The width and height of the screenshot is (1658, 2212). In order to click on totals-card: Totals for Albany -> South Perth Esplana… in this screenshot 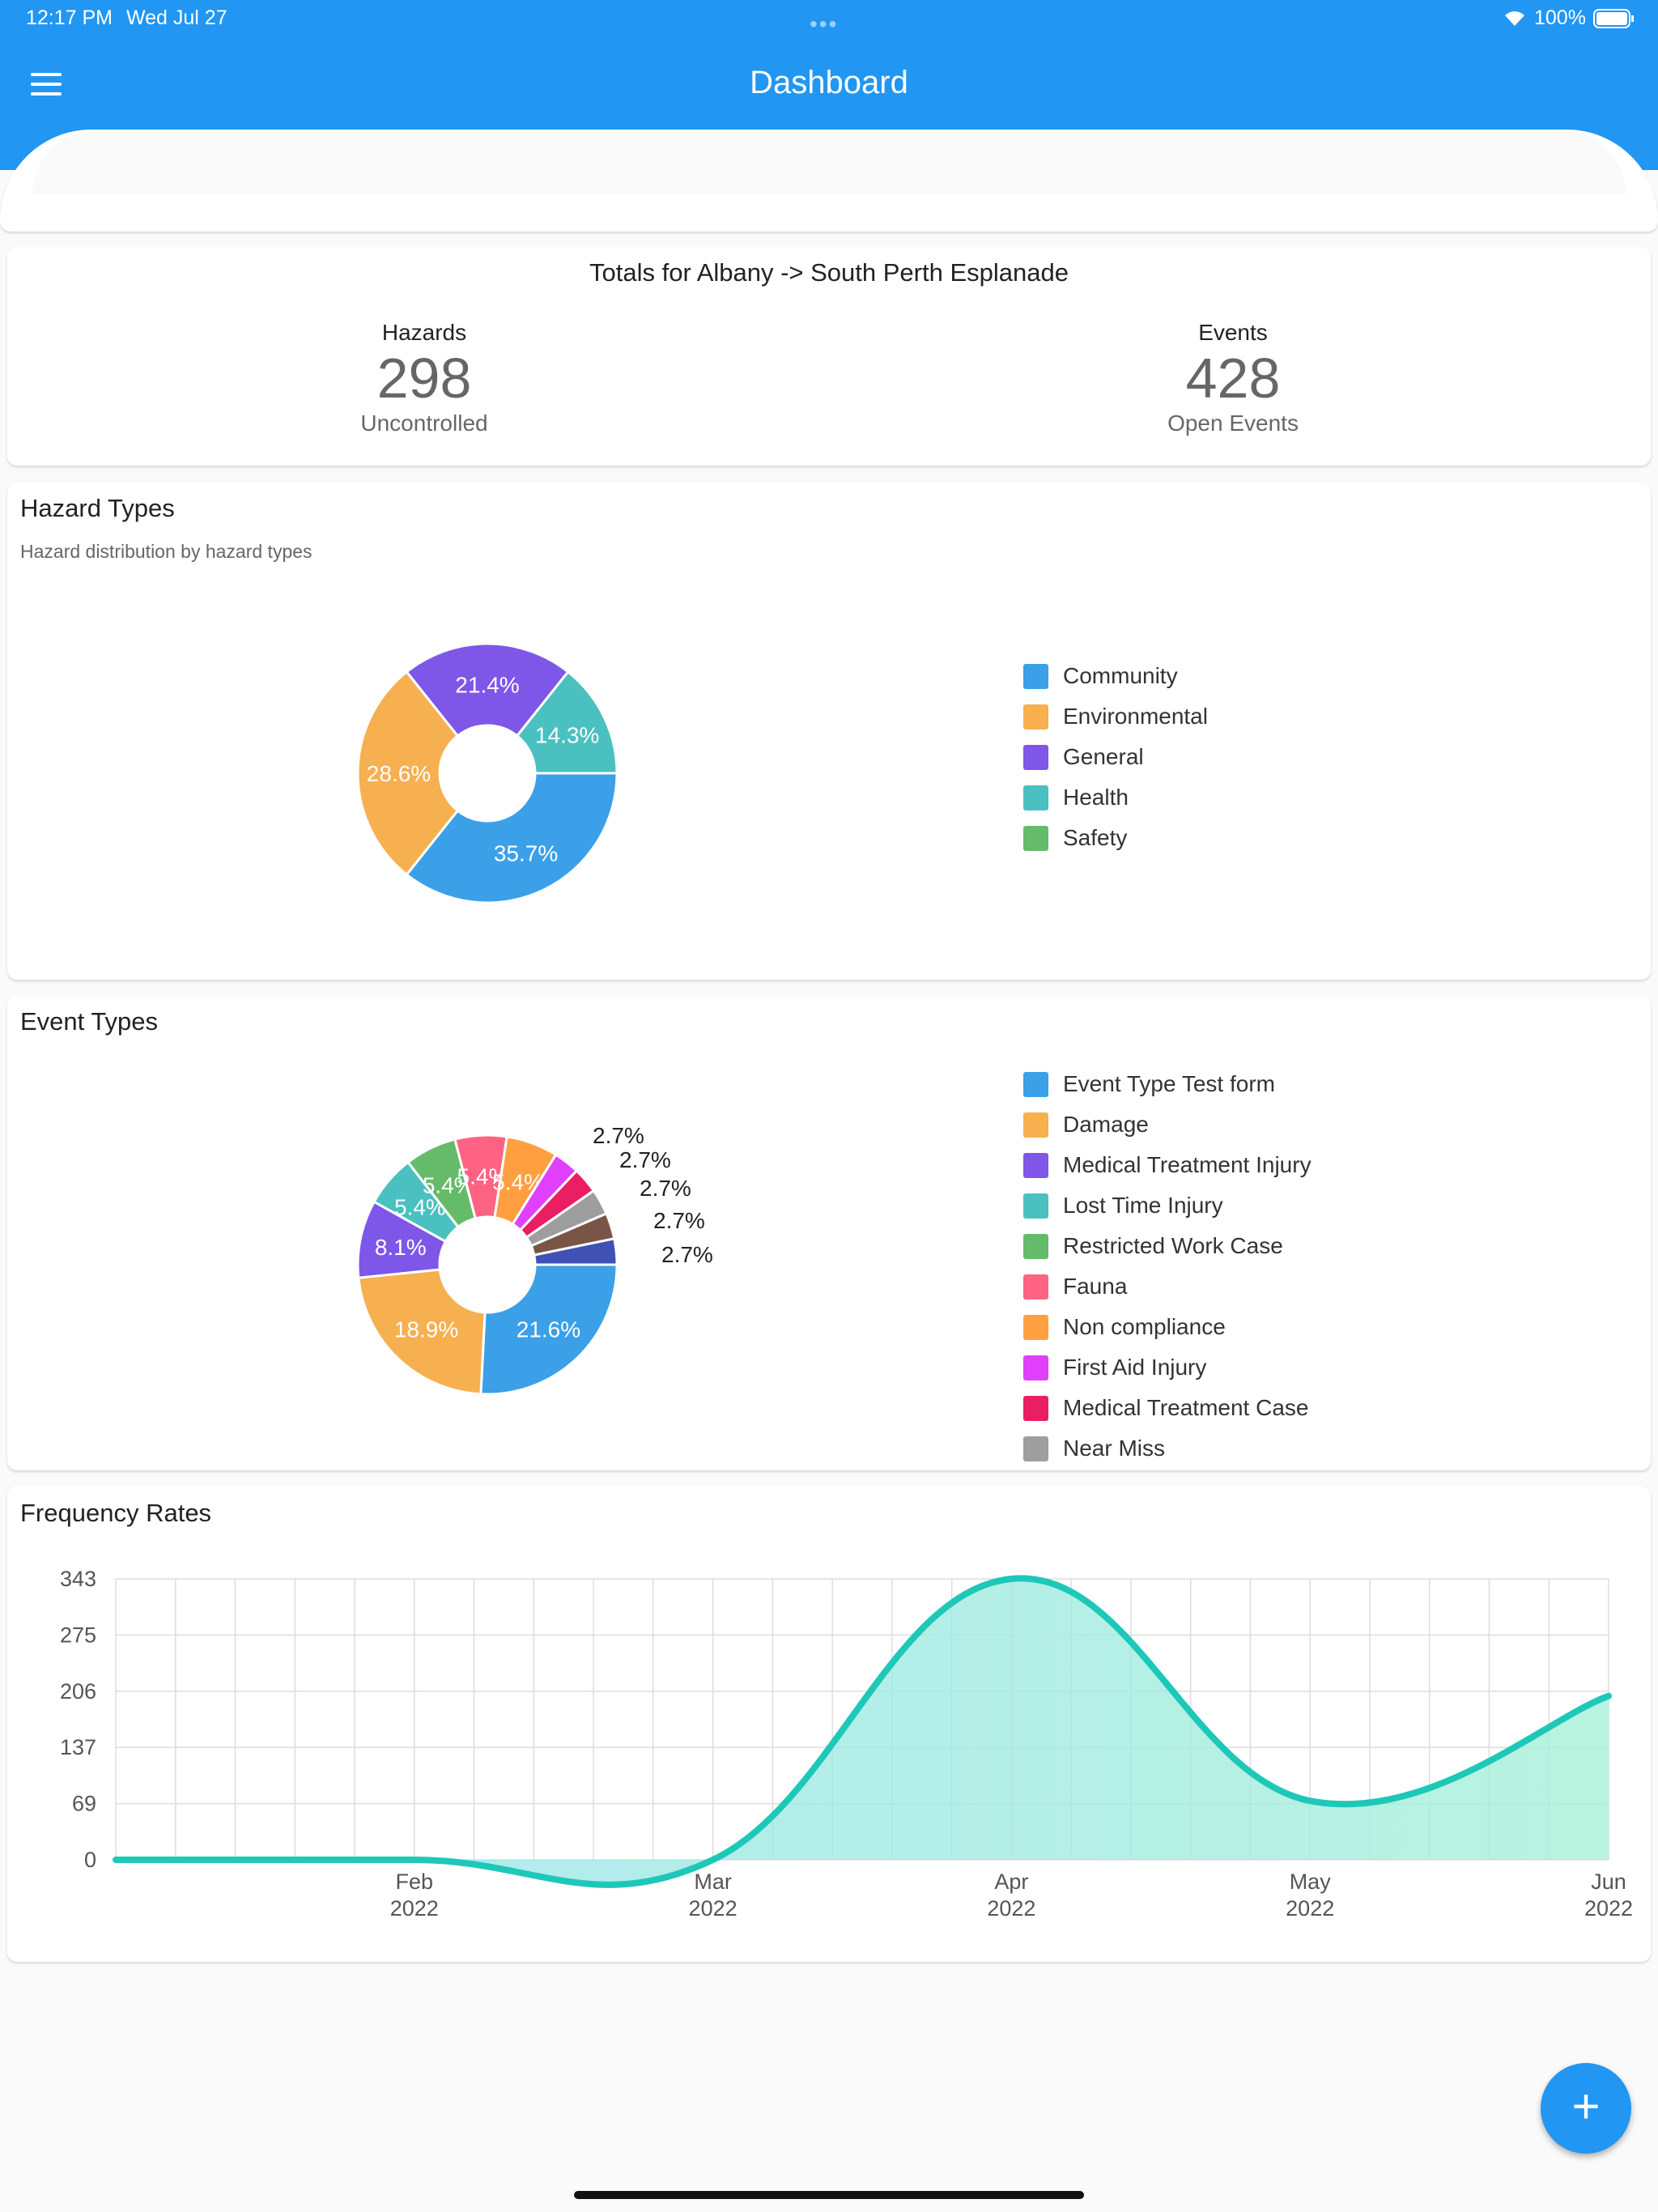, I will do `click(829, 357)`.